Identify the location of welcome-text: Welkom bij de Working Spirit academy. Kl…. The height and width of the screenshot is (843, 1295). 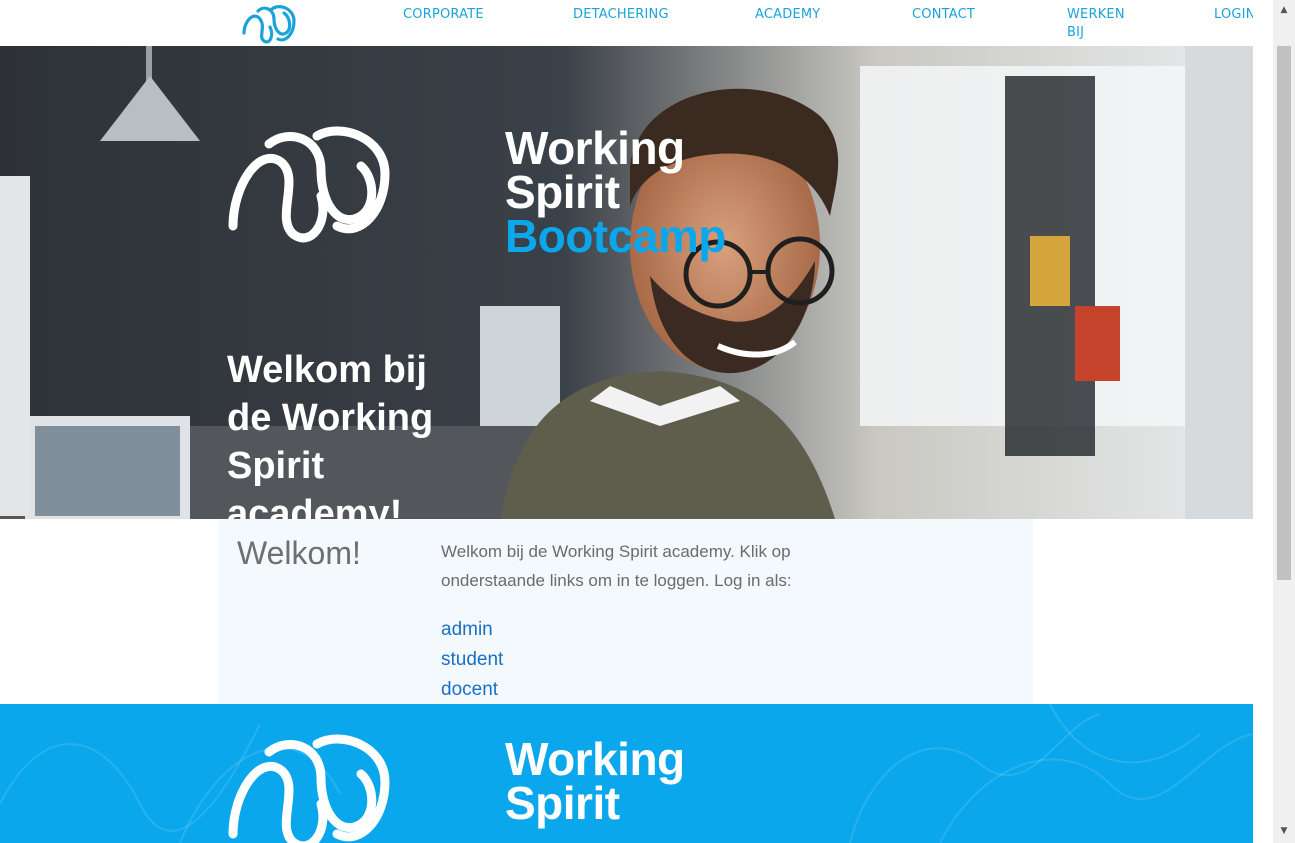
(616, 566).